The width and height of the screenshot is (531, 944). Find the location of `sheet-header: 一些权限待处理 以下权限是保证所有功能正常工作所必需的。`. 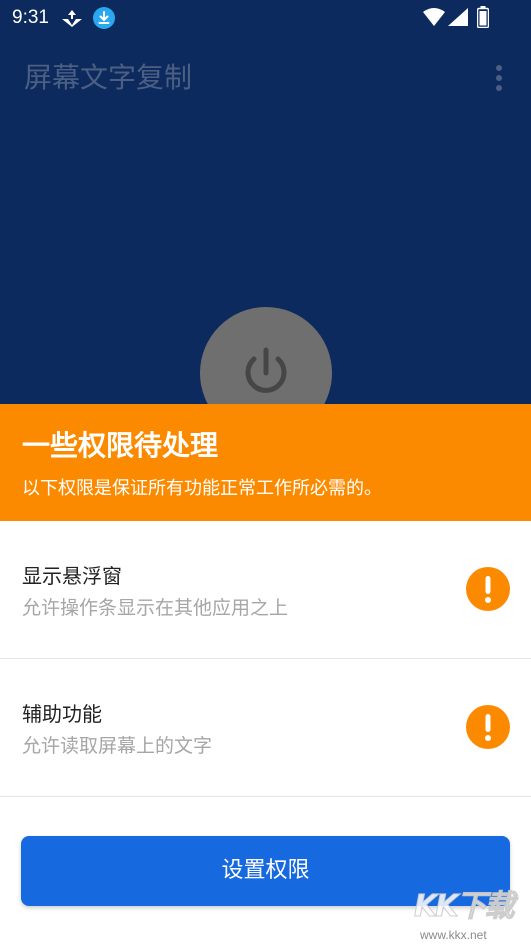

sheet-header: 一些权限待处理 以下权限是保证所有功能正常工作所必需的。 is located at coordinates (265, 462).